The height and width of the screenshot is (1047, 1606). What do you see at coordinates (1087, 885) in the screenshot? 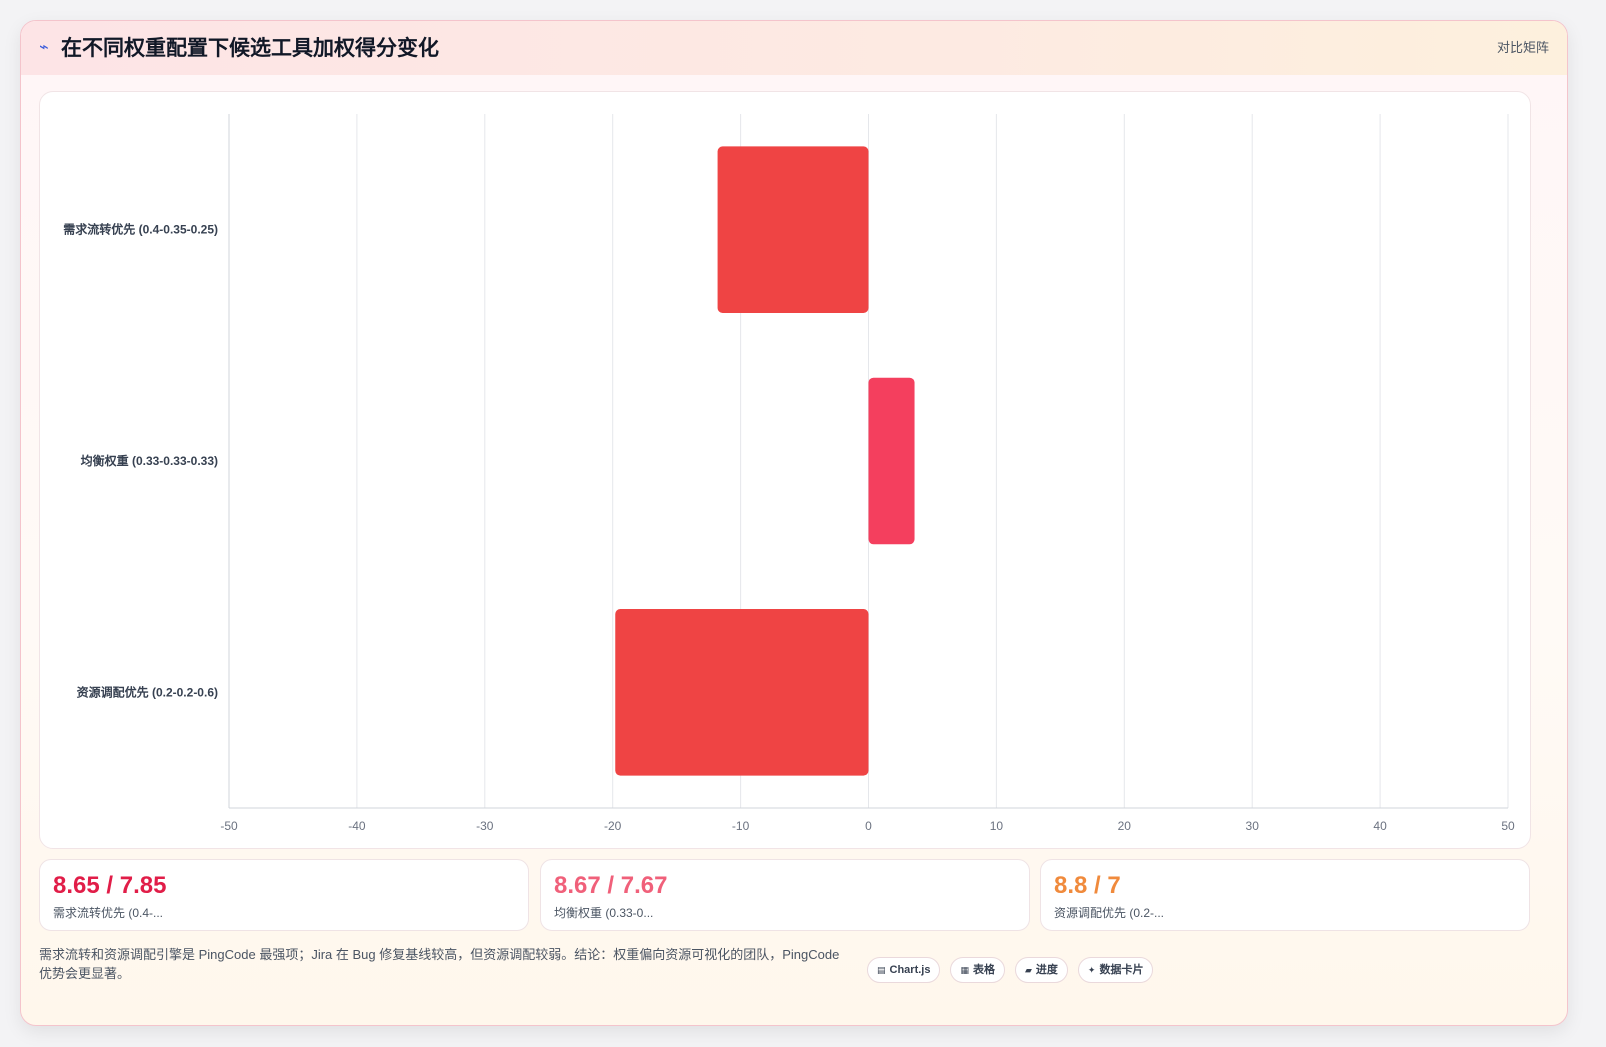
I see `stat-value: 8.8 / 7` at bounding box center [1087, 885].